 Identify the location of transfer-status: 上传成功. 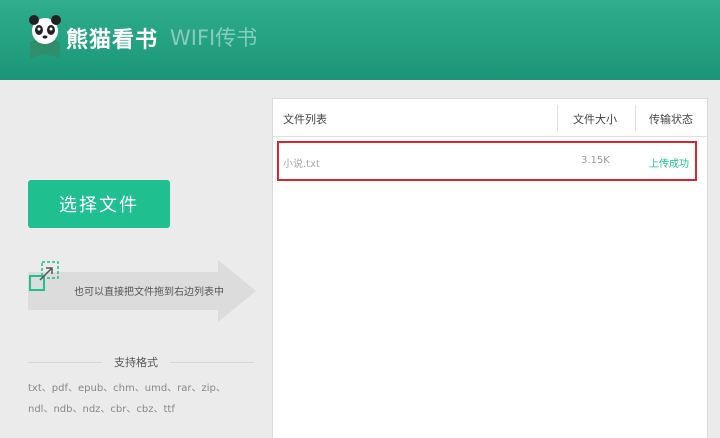
(669, 164).